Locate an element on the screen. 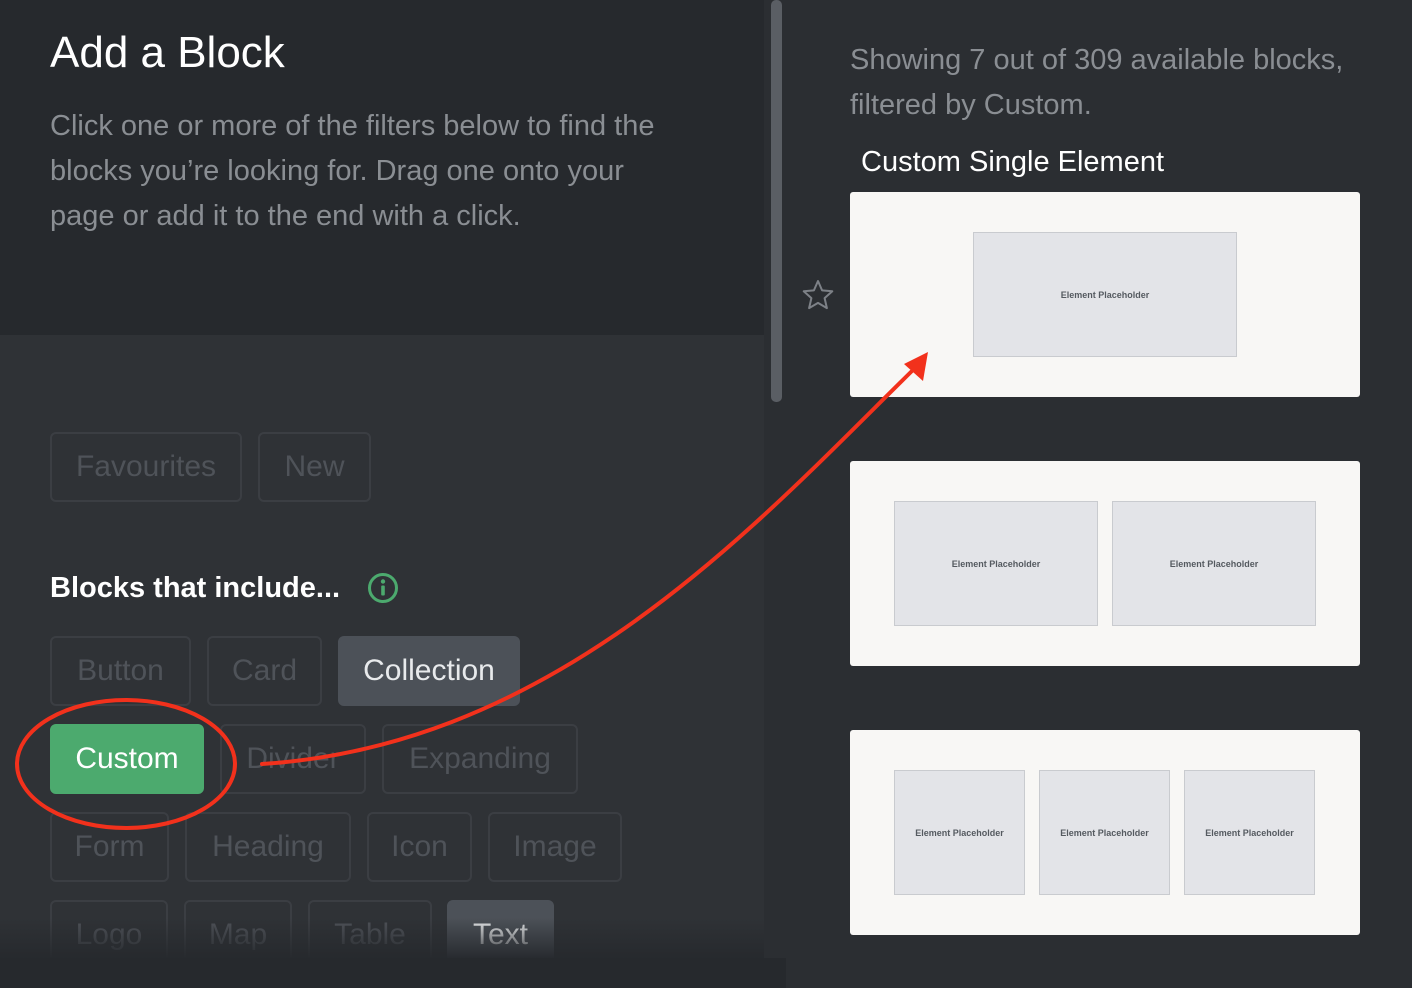  filter-chip-collection: Collection is located at coordinates (429, 671).